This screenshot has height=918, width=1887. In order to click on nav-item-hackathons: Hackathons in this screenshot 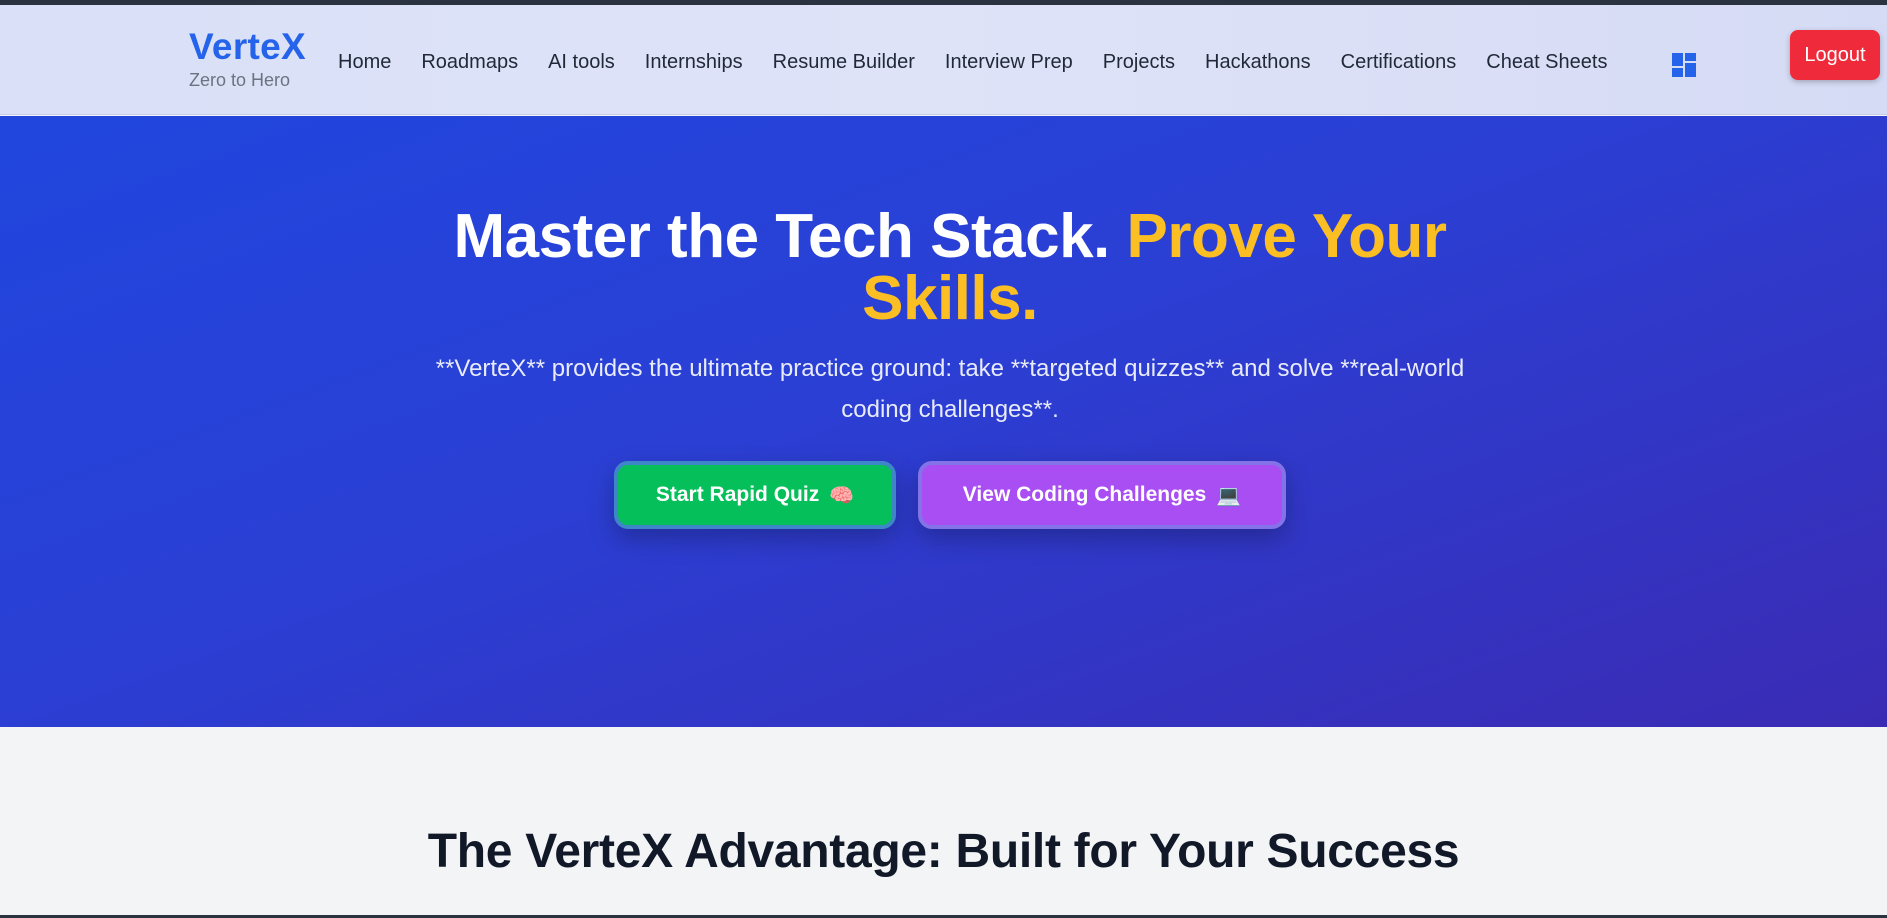, I will do `click(1258, 62)`.